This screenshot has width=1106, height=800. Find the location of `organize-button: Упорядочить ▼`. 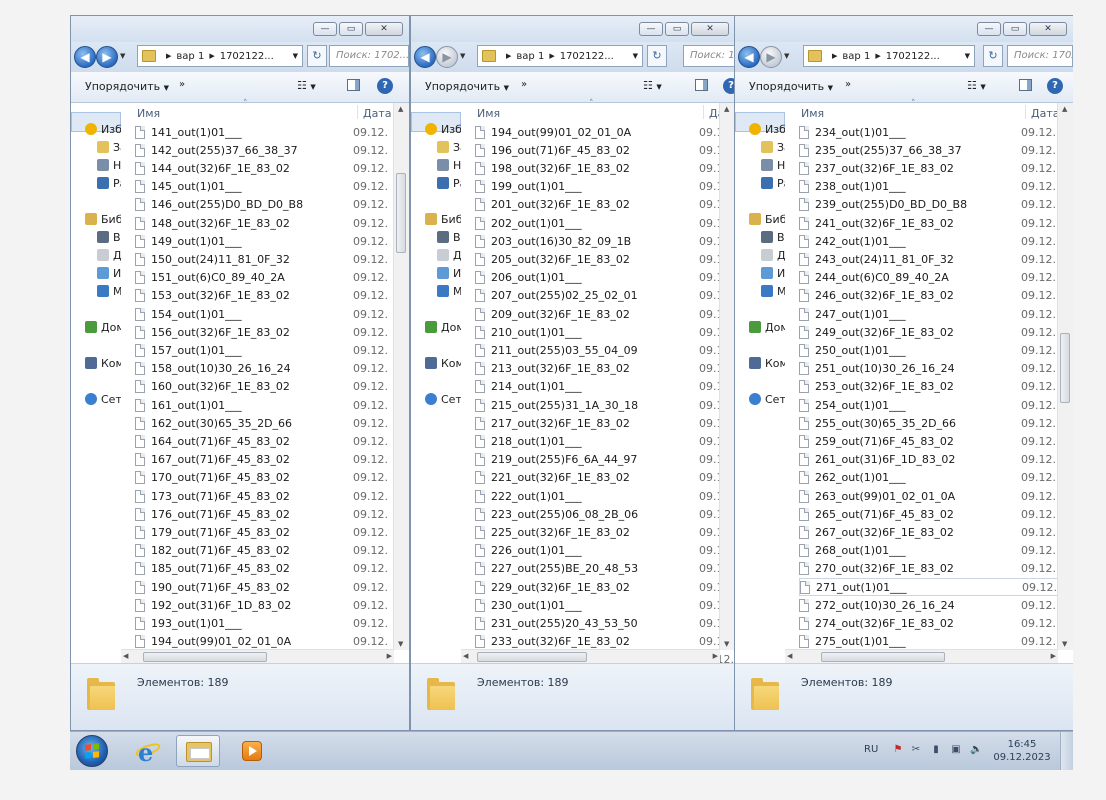

organize-button: Упорядочить ▼ is located at coordinates (127, 86).